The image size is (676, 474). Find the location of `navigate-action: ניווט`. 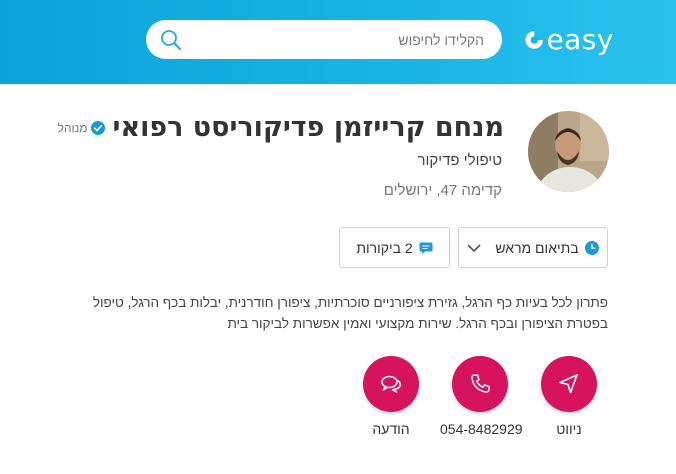

navigate-action: ניווט is located at coordinates (569, 396).